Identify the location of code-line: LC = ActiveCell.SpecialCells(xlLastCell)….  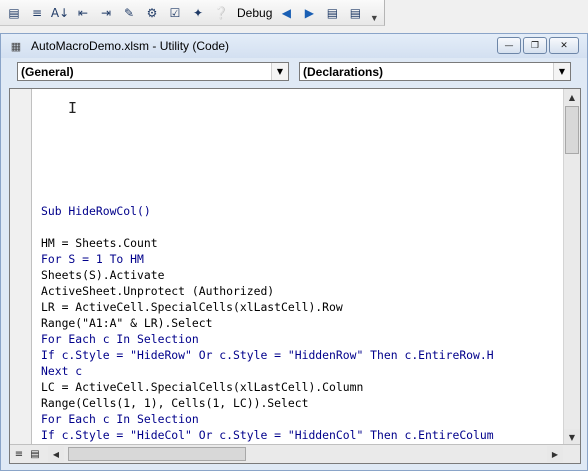
(202, 387).